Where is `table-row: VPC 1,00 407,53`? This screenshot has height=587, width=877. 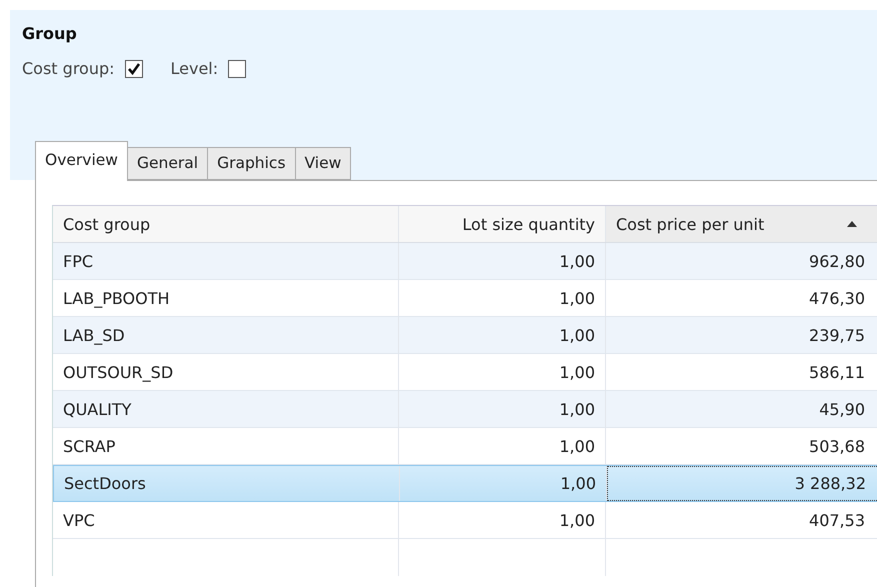 table-row: VPC 1,00 407,53 is located at coordinates (465, 520).